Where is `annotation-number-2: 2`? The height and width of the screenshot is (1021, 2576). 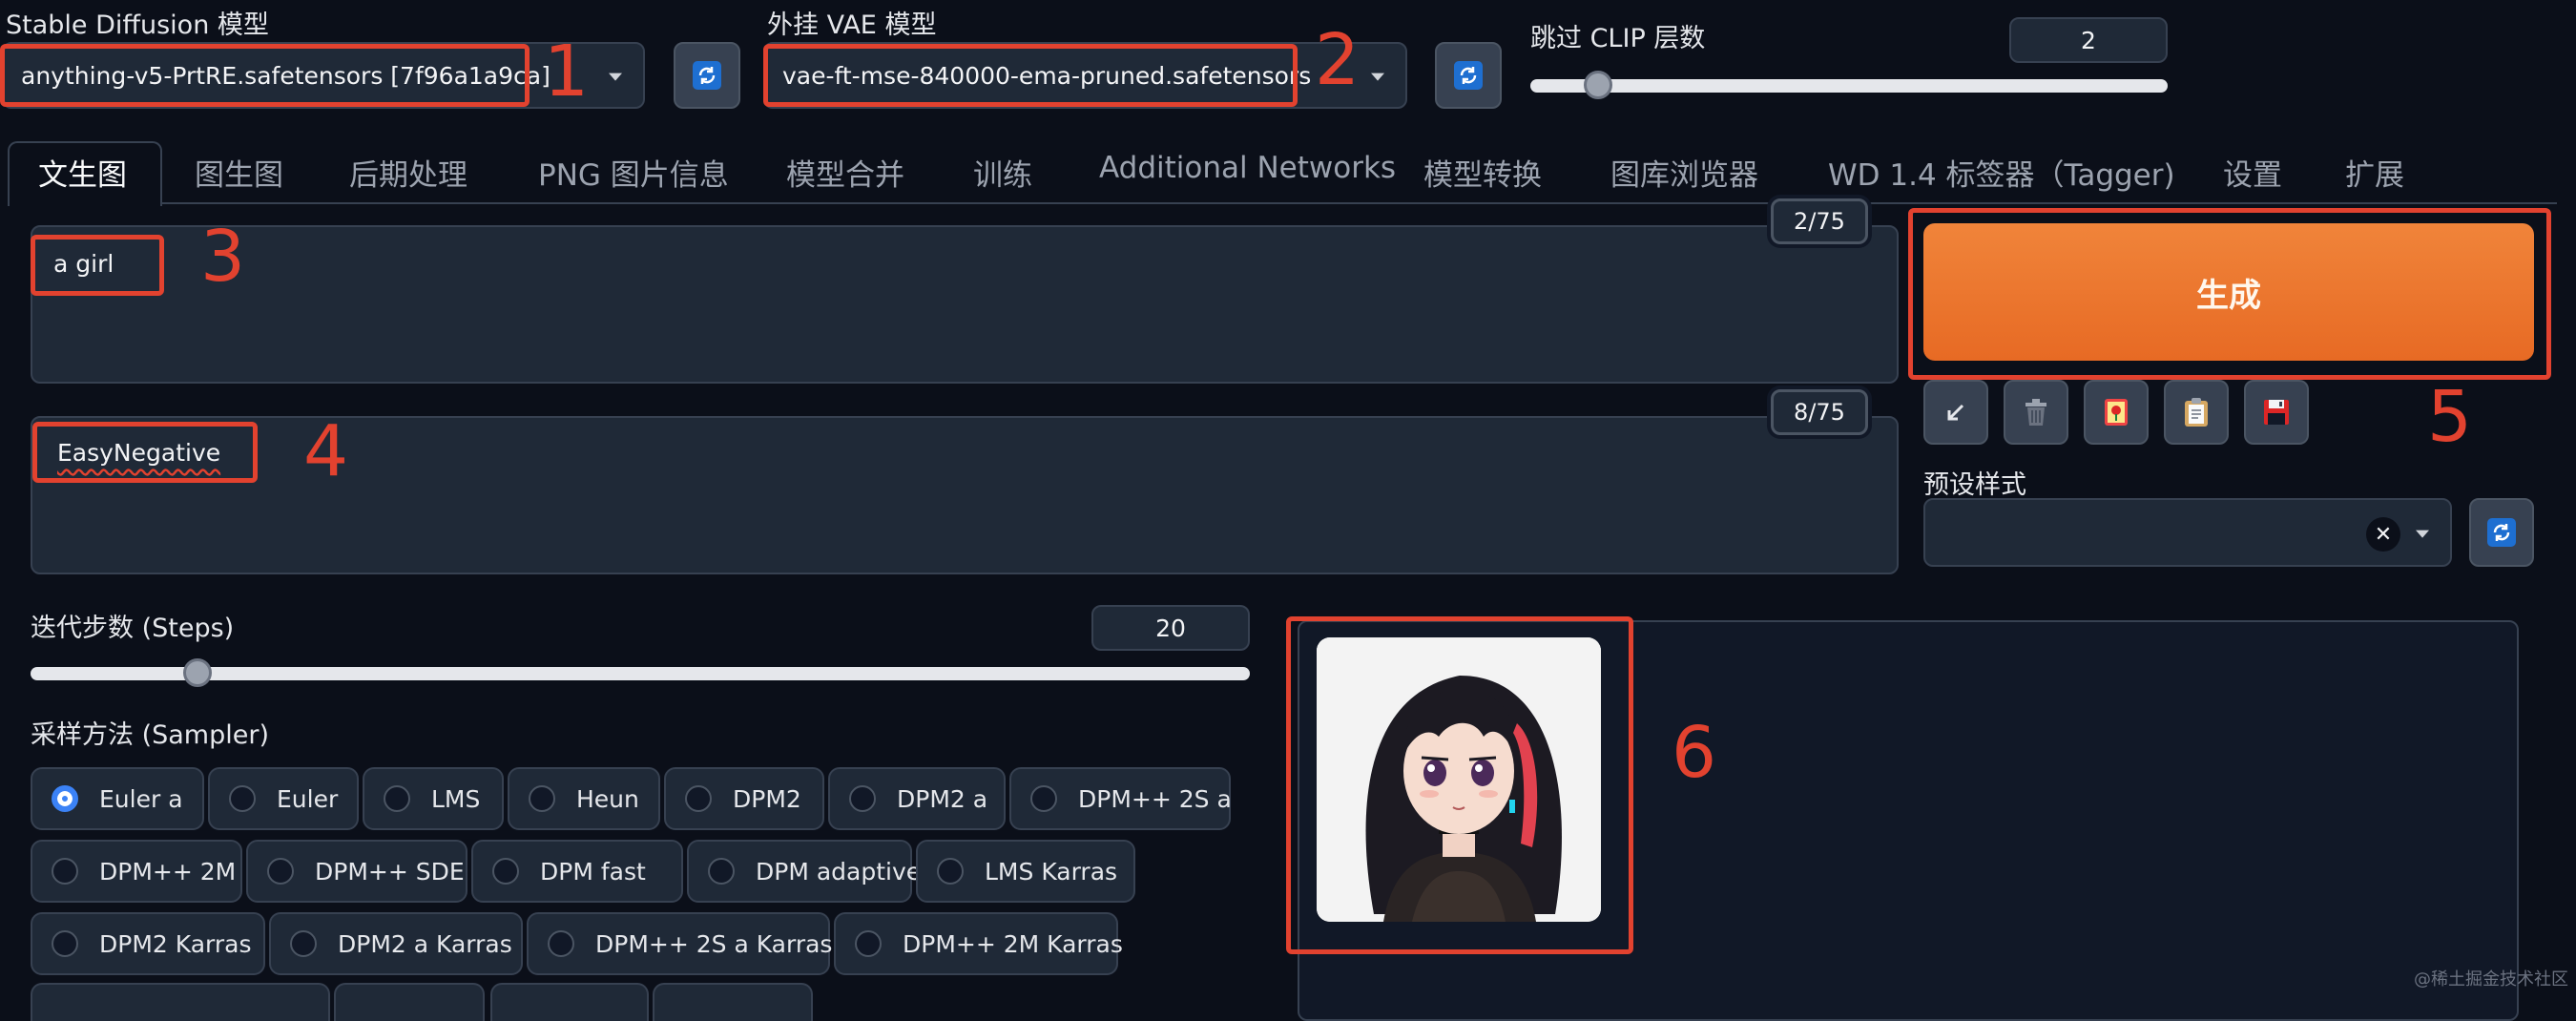 annotation-number-2: 2 is located at coordinates (1338, 60).